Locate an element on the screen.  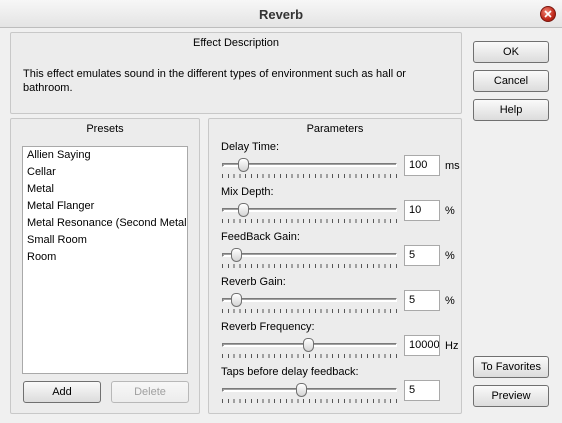
list-item: Room is located at coordinates (105, 257).